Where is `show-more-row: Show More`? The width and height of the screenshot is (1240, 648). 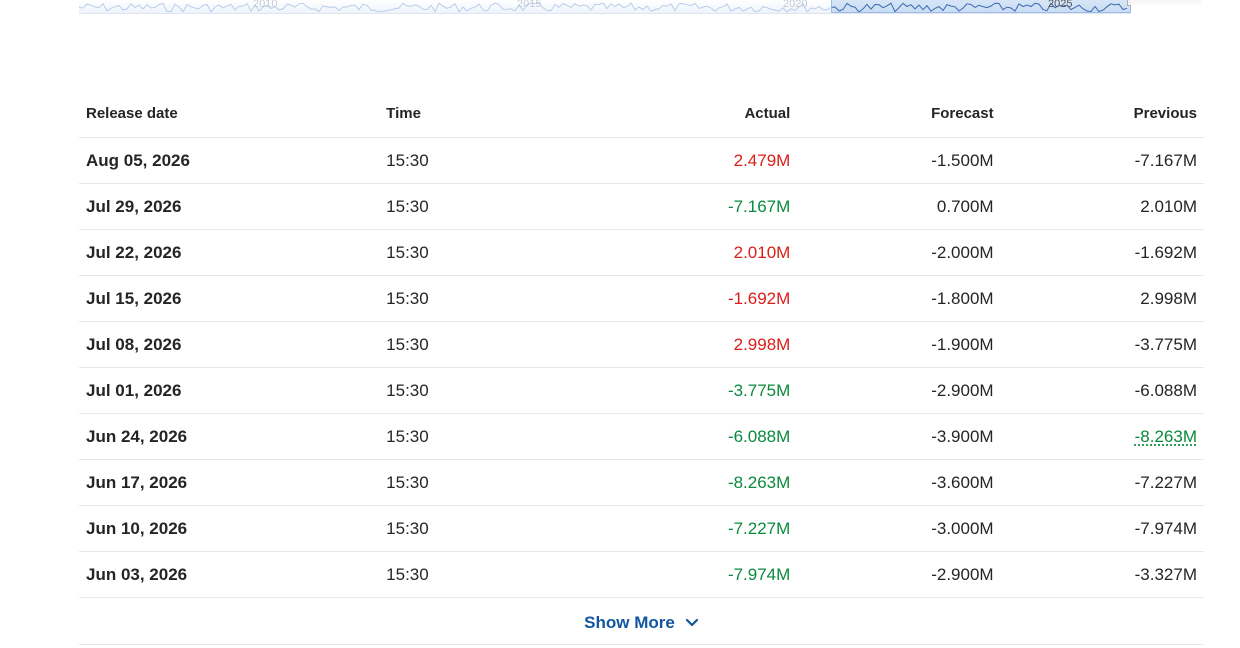 show-more-row: Show More is located at coordinates (641, 623).